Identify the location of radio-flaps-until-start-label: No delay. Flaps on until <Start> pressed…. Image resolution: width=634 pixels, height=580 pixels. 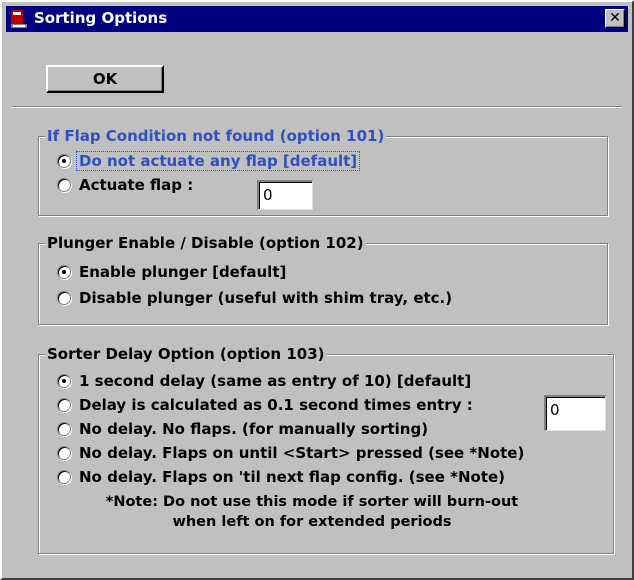
(302, 453).